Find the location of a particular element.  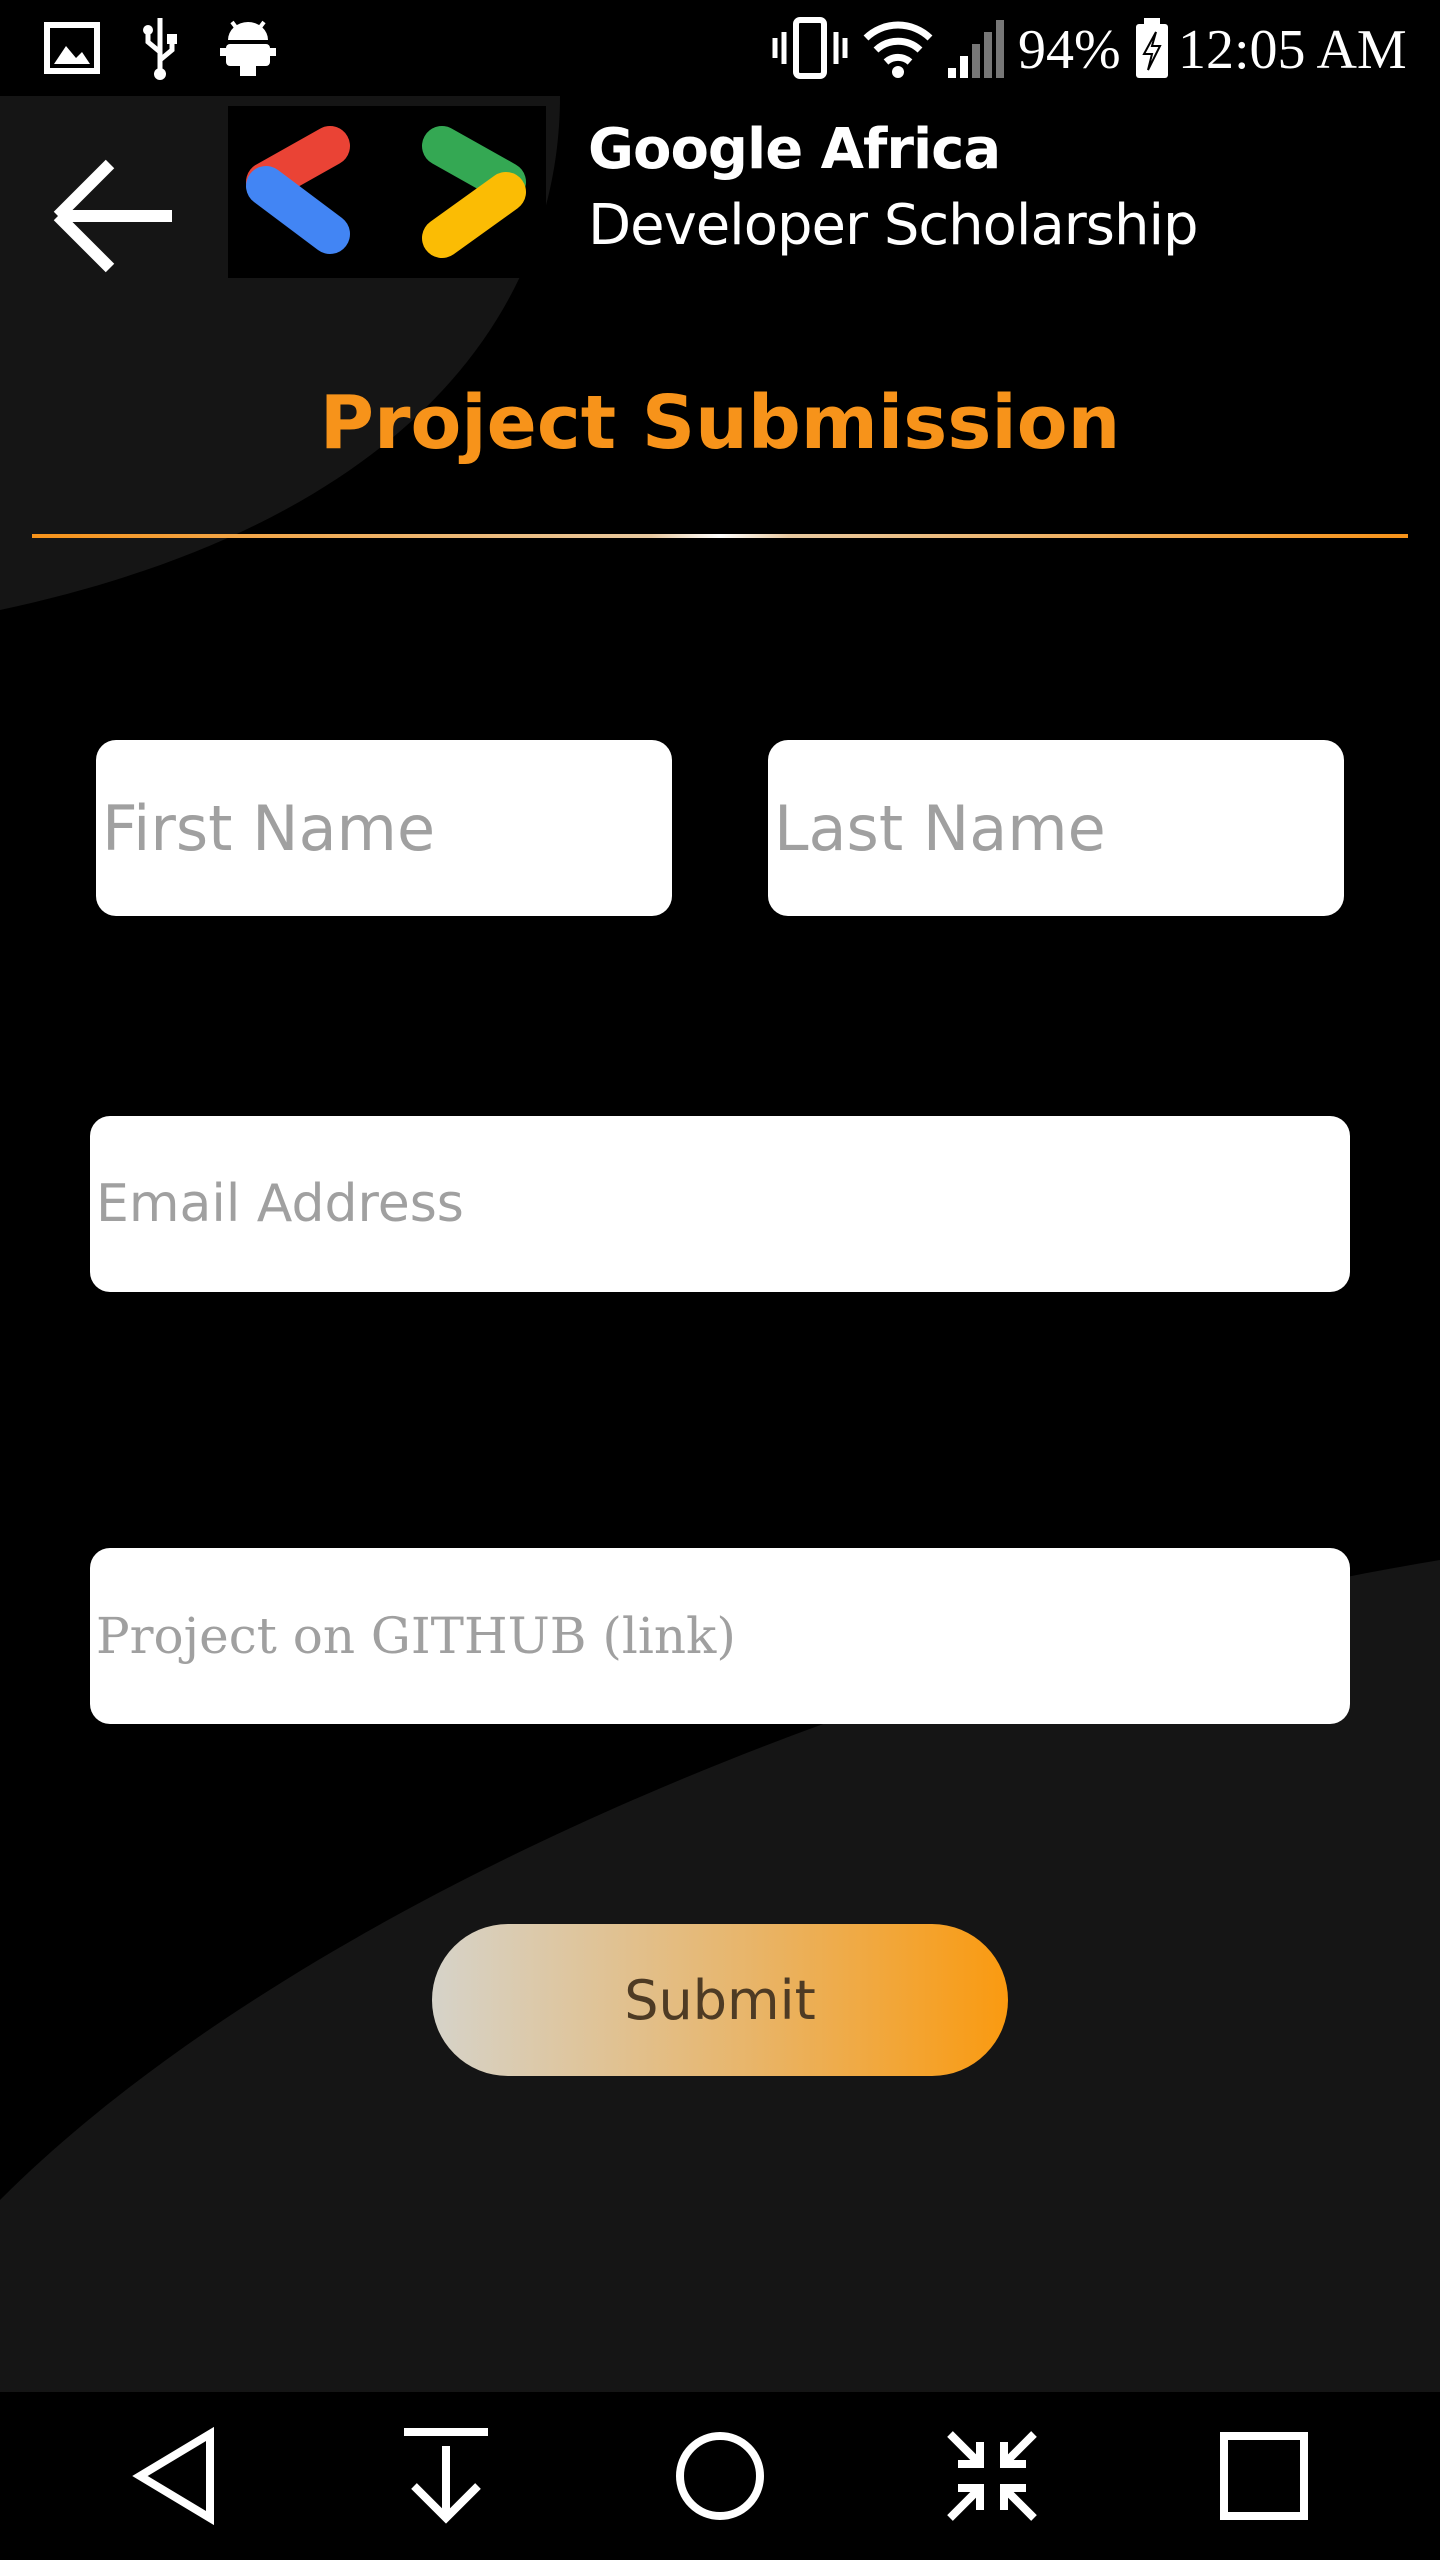

arrow-left-icon is located at coordinates (110, 216).